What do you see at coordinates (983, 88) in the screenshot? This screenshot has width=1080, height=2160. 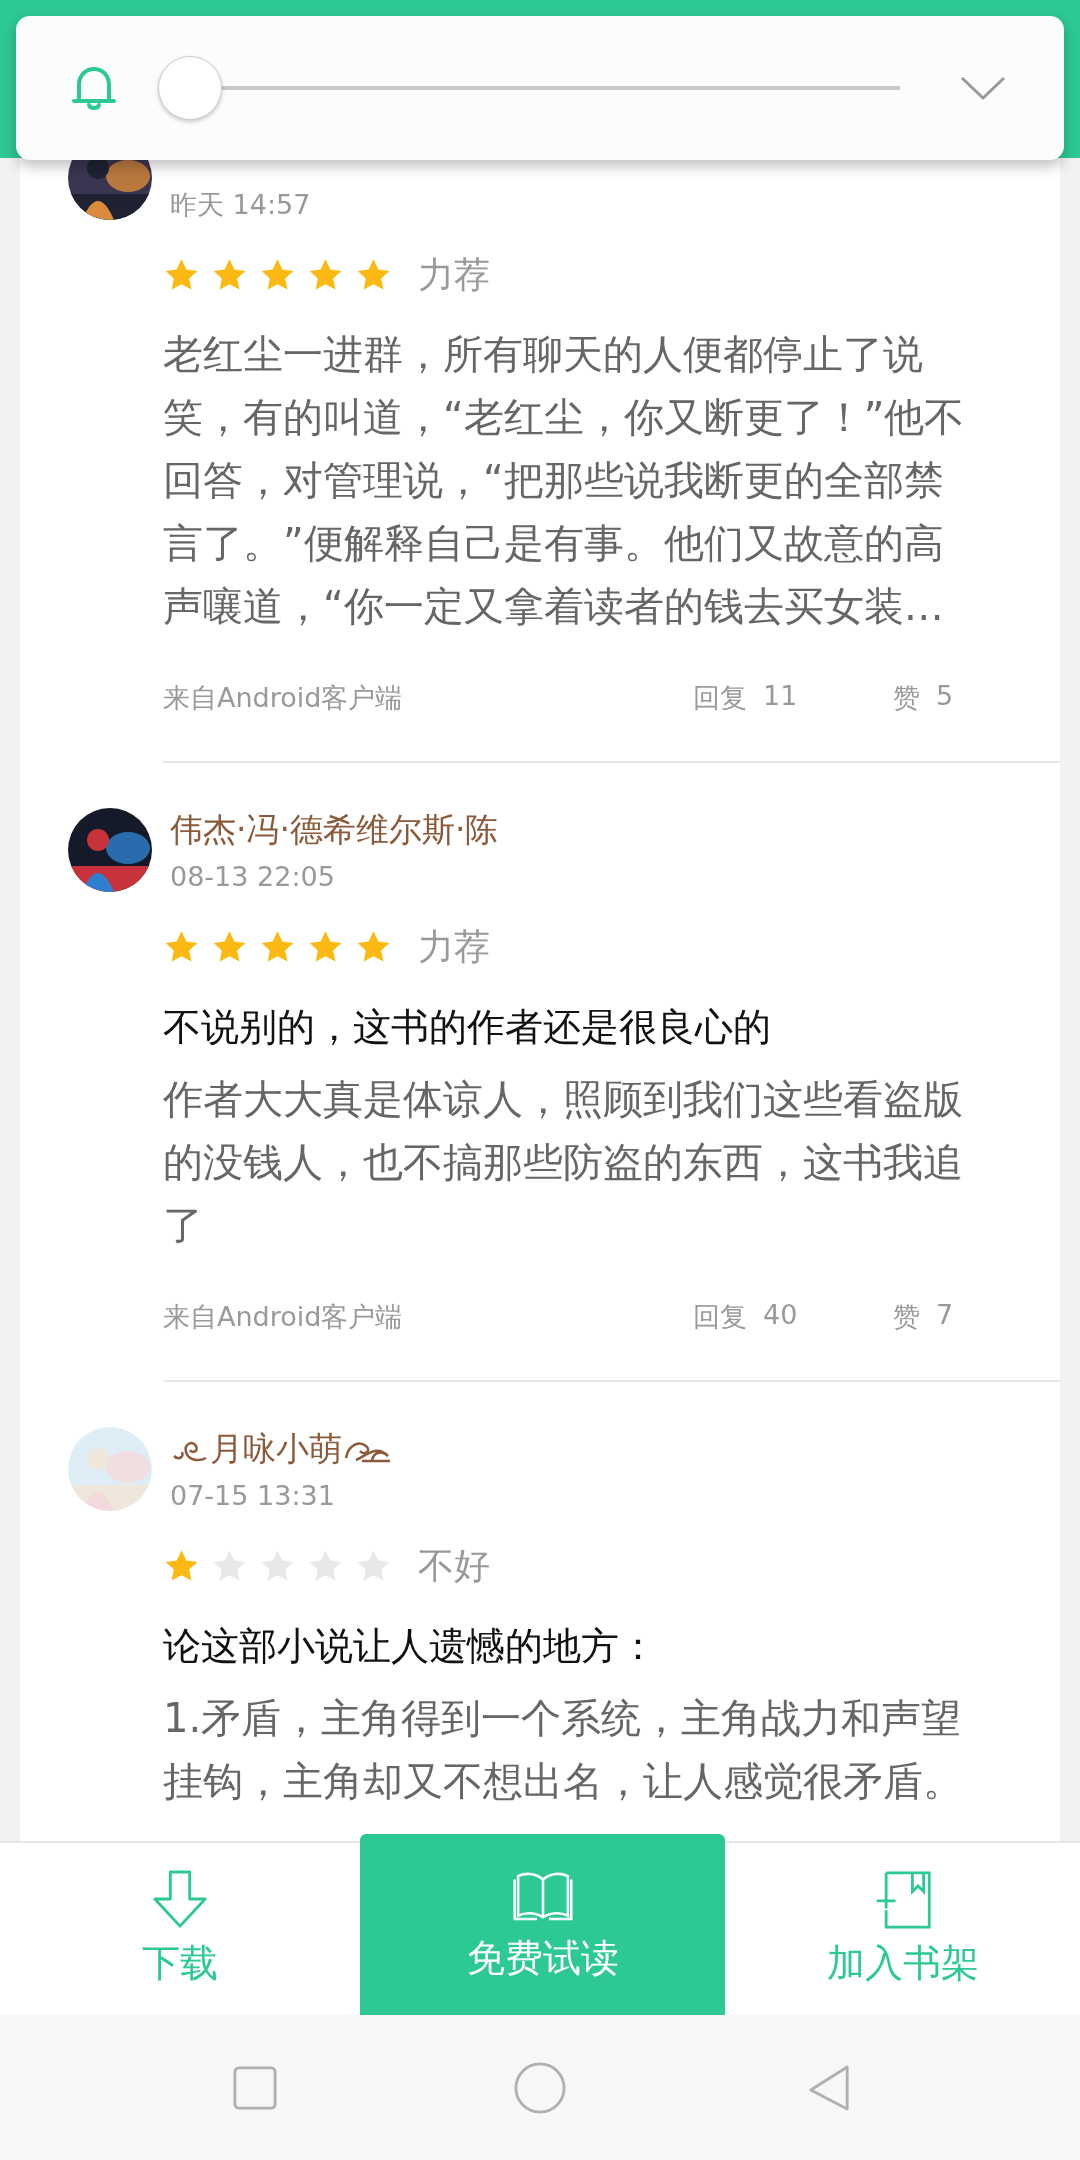 I see `chevron-down-icon` at bounding box center [983, 88].